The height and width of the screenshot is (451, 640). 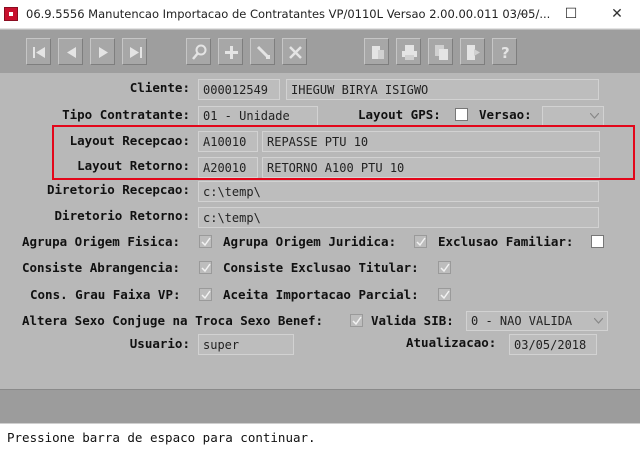 I want to click on layout-recepcao-code-field: A10010, so click(x=228, y=141).